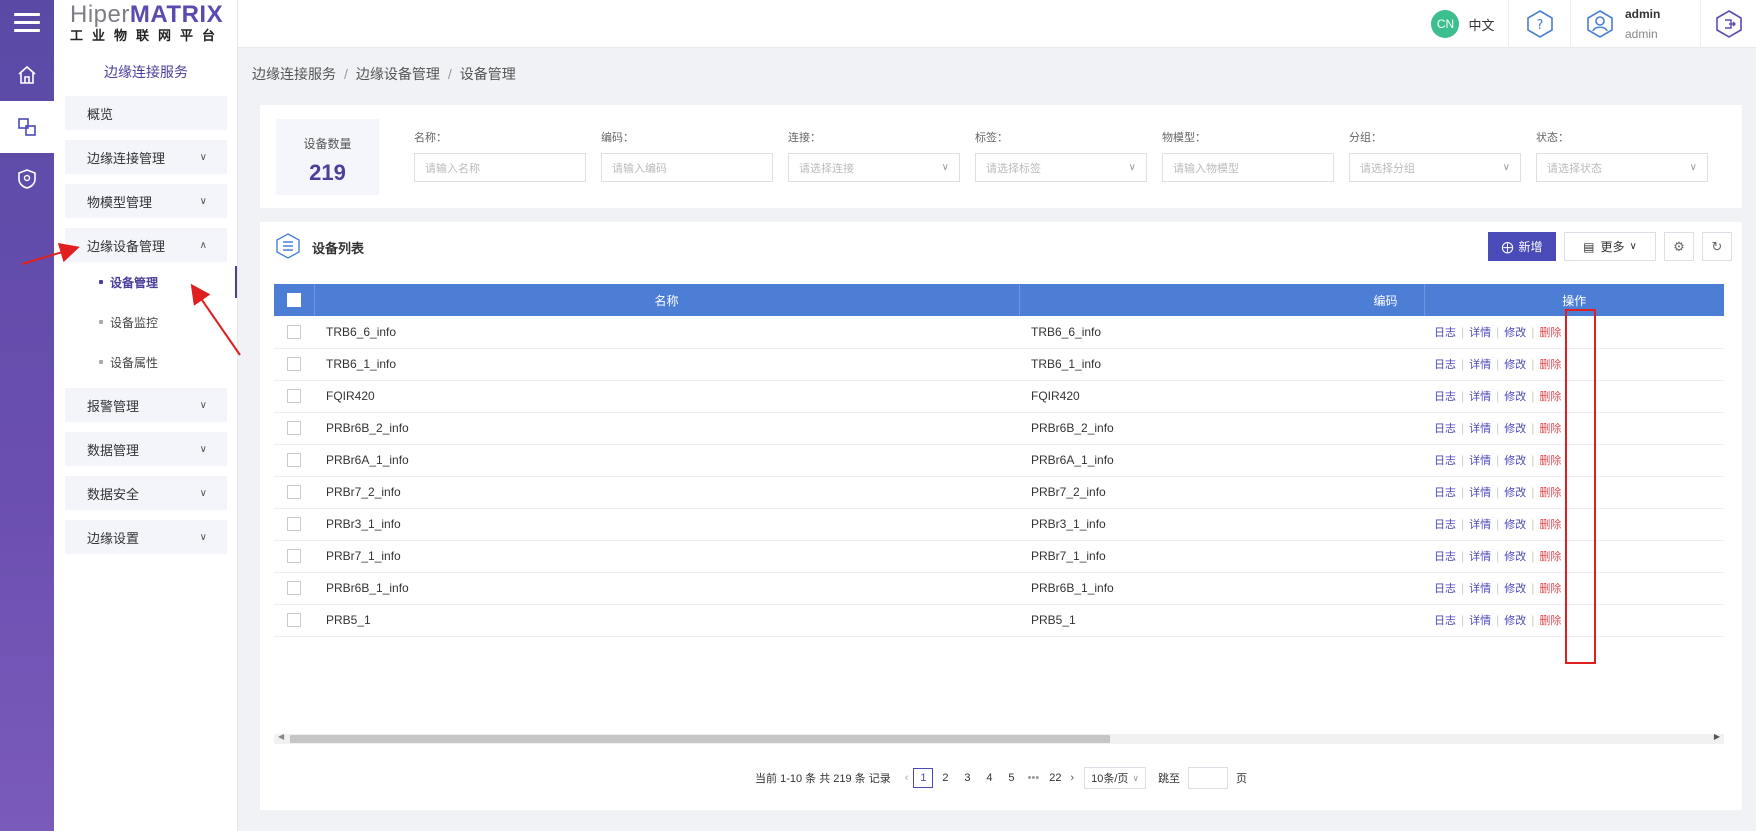  Describe the element at coordinates (1435, 167) in the screenshot. I see `group-select: 请选择分组 ∨` at that location.